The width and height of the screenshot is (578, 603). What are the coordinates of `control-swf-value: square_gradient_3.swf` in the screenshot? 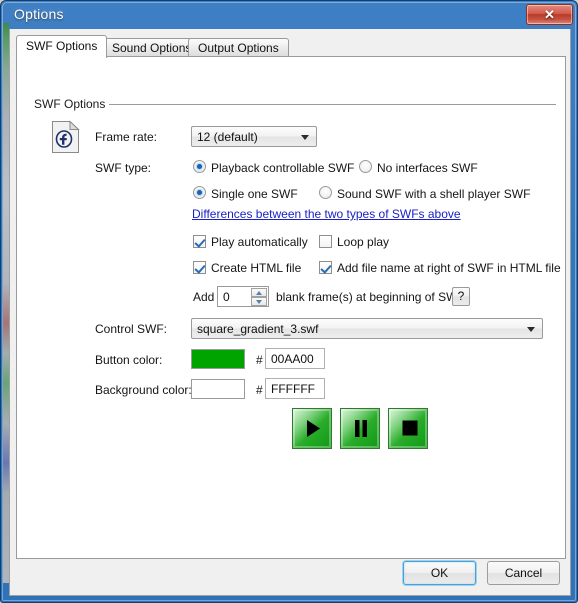 It's located at (258, 329).